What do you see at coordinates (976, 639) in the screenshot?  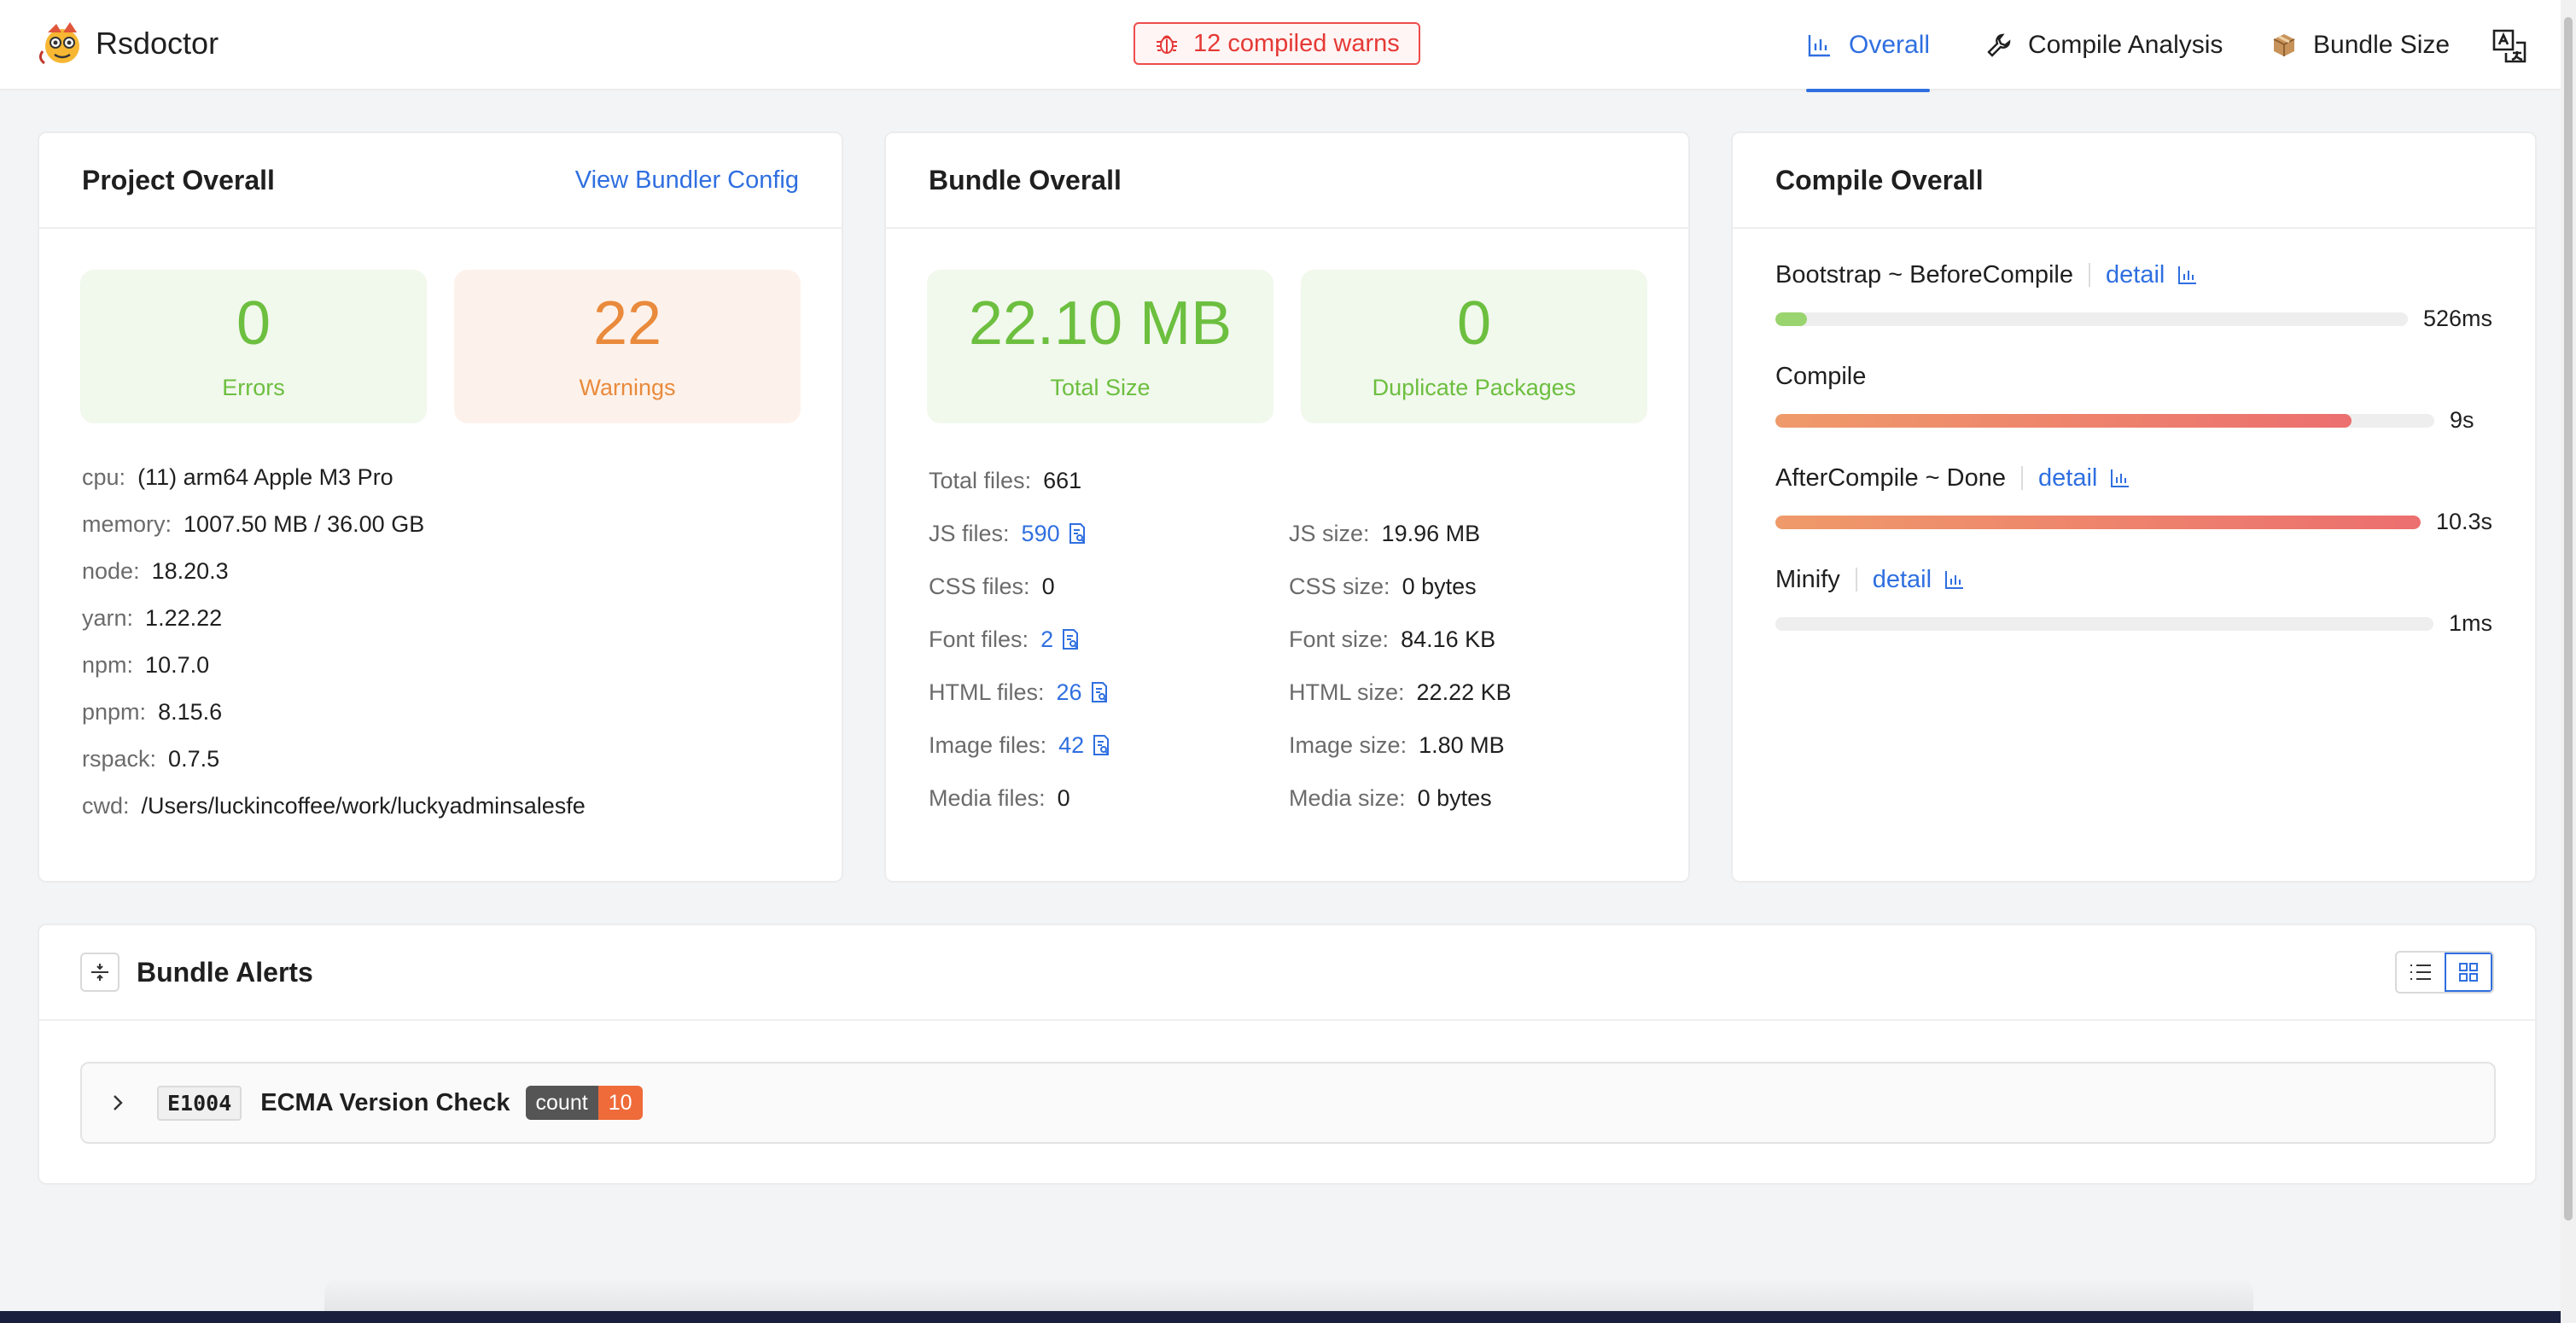 I see `file-key: Font files` at bounding box center [976, 639].